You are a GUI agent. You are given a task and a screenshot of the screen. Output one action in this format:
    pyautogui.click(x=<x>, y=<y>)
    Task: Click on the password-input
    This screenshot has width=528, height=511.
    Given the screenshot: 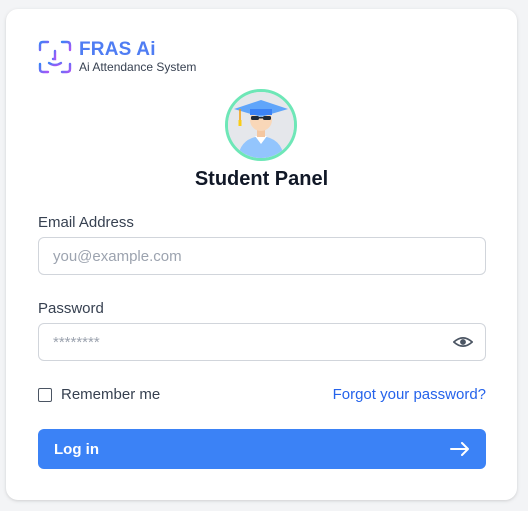 What is the action you would take?
    pyautogui.click(x=252, y=342)
    